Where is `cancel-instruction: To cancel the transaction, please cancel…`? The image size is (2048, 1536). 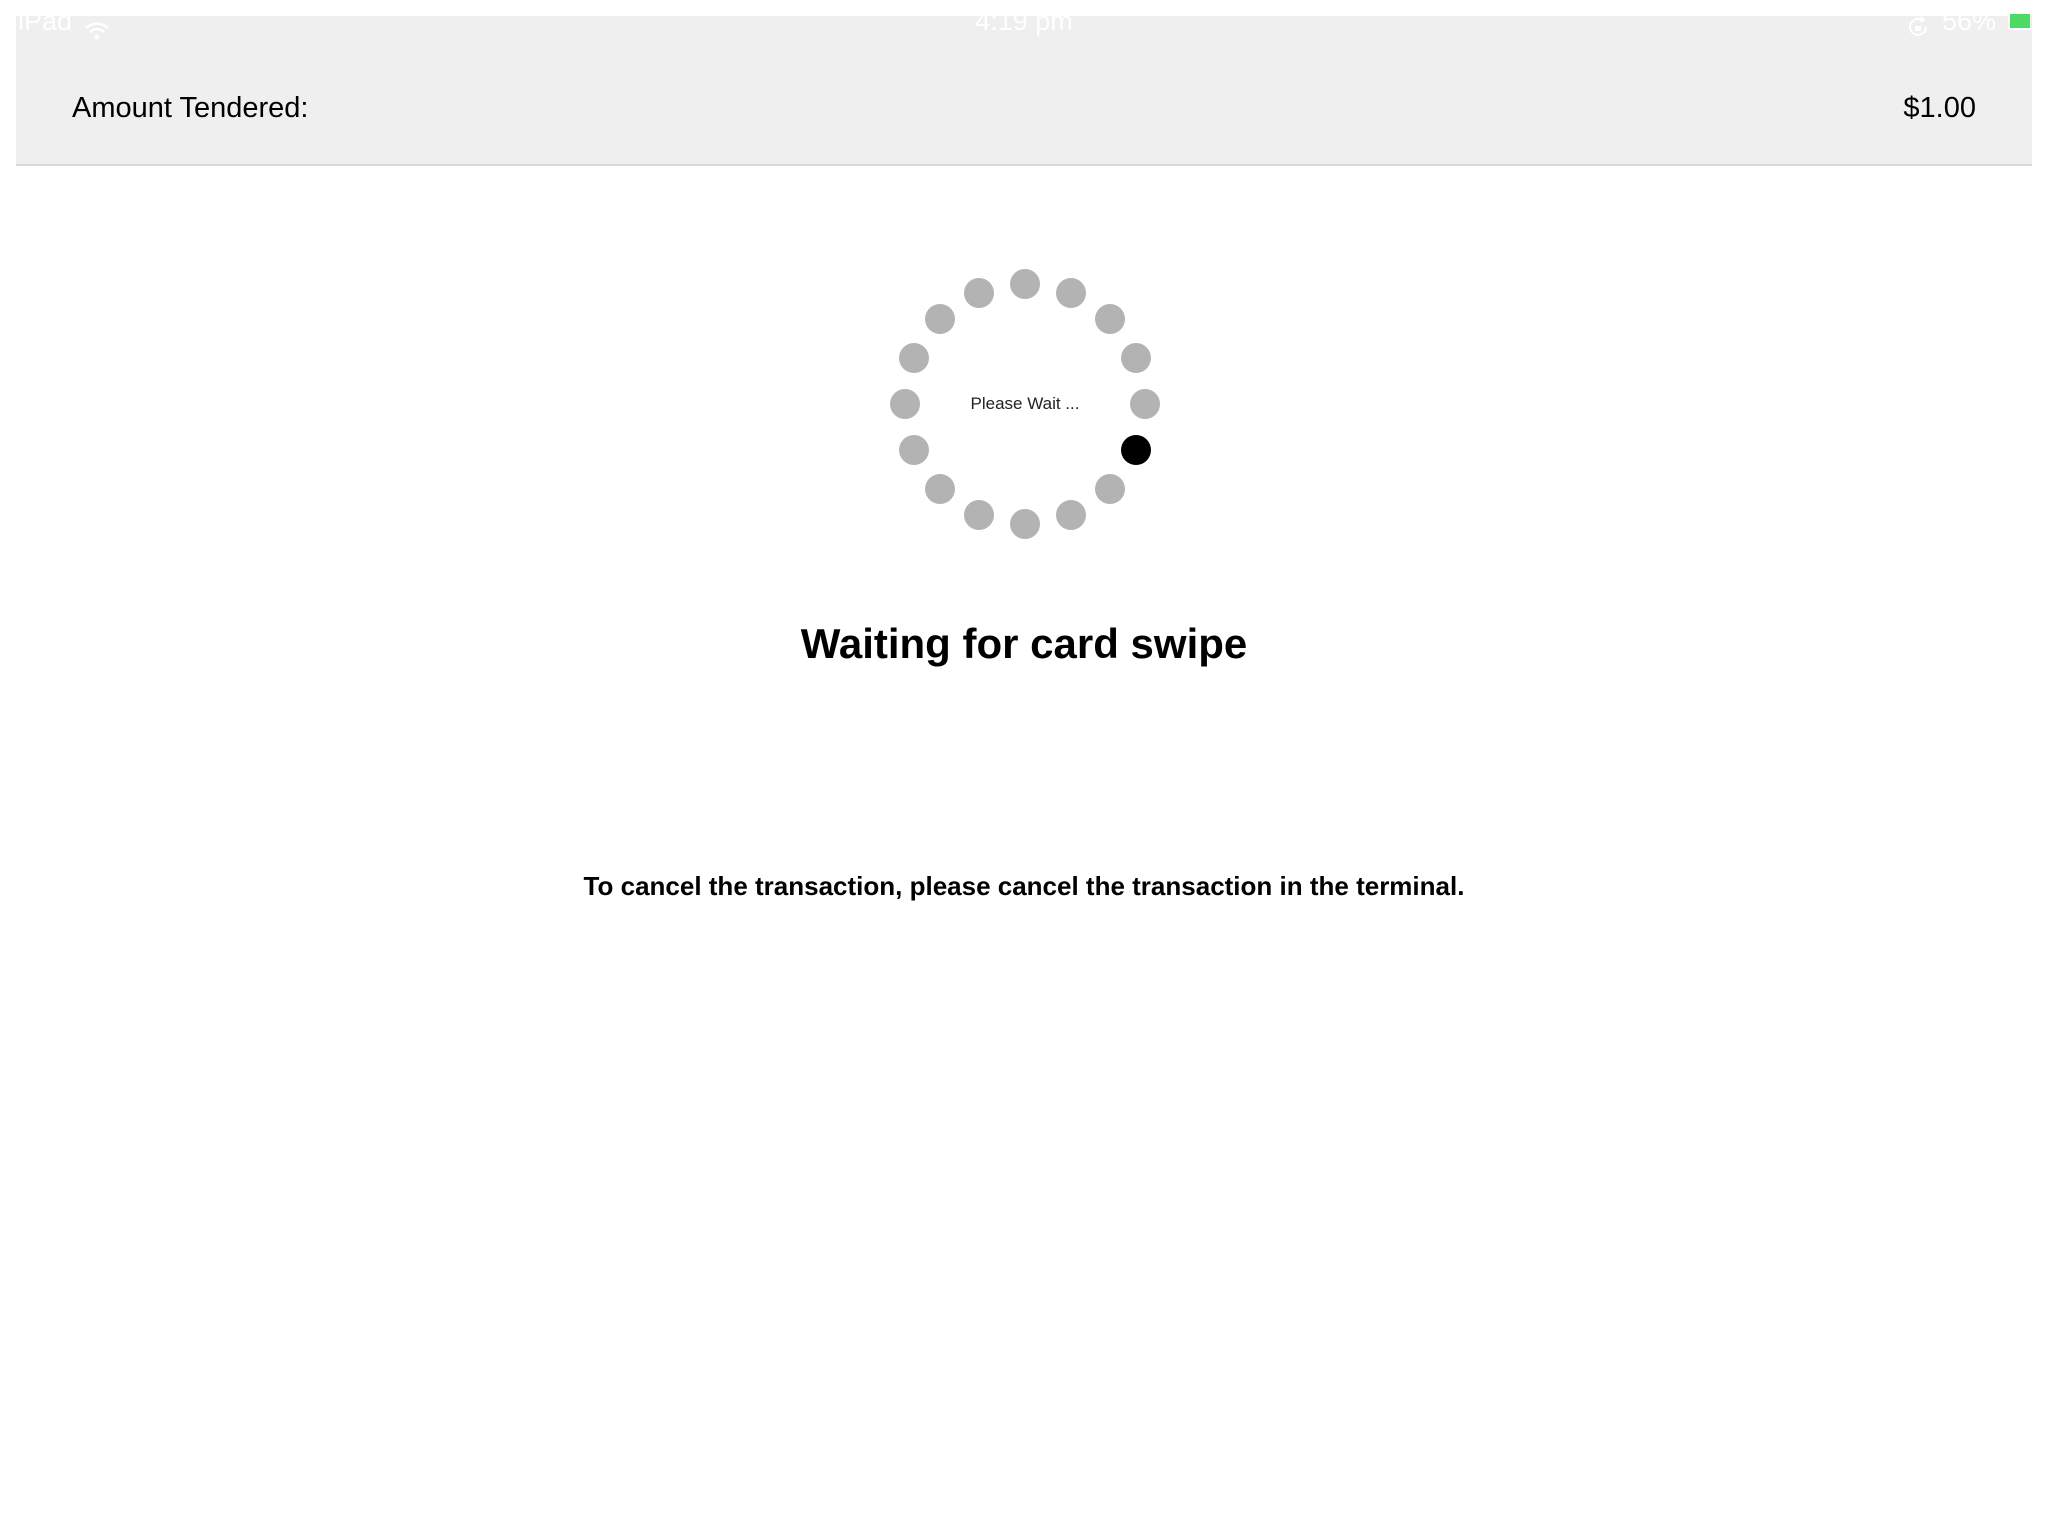 cancel-instruction: To cancel the transaction, please cancel… is located at coordinates (1024, 886).